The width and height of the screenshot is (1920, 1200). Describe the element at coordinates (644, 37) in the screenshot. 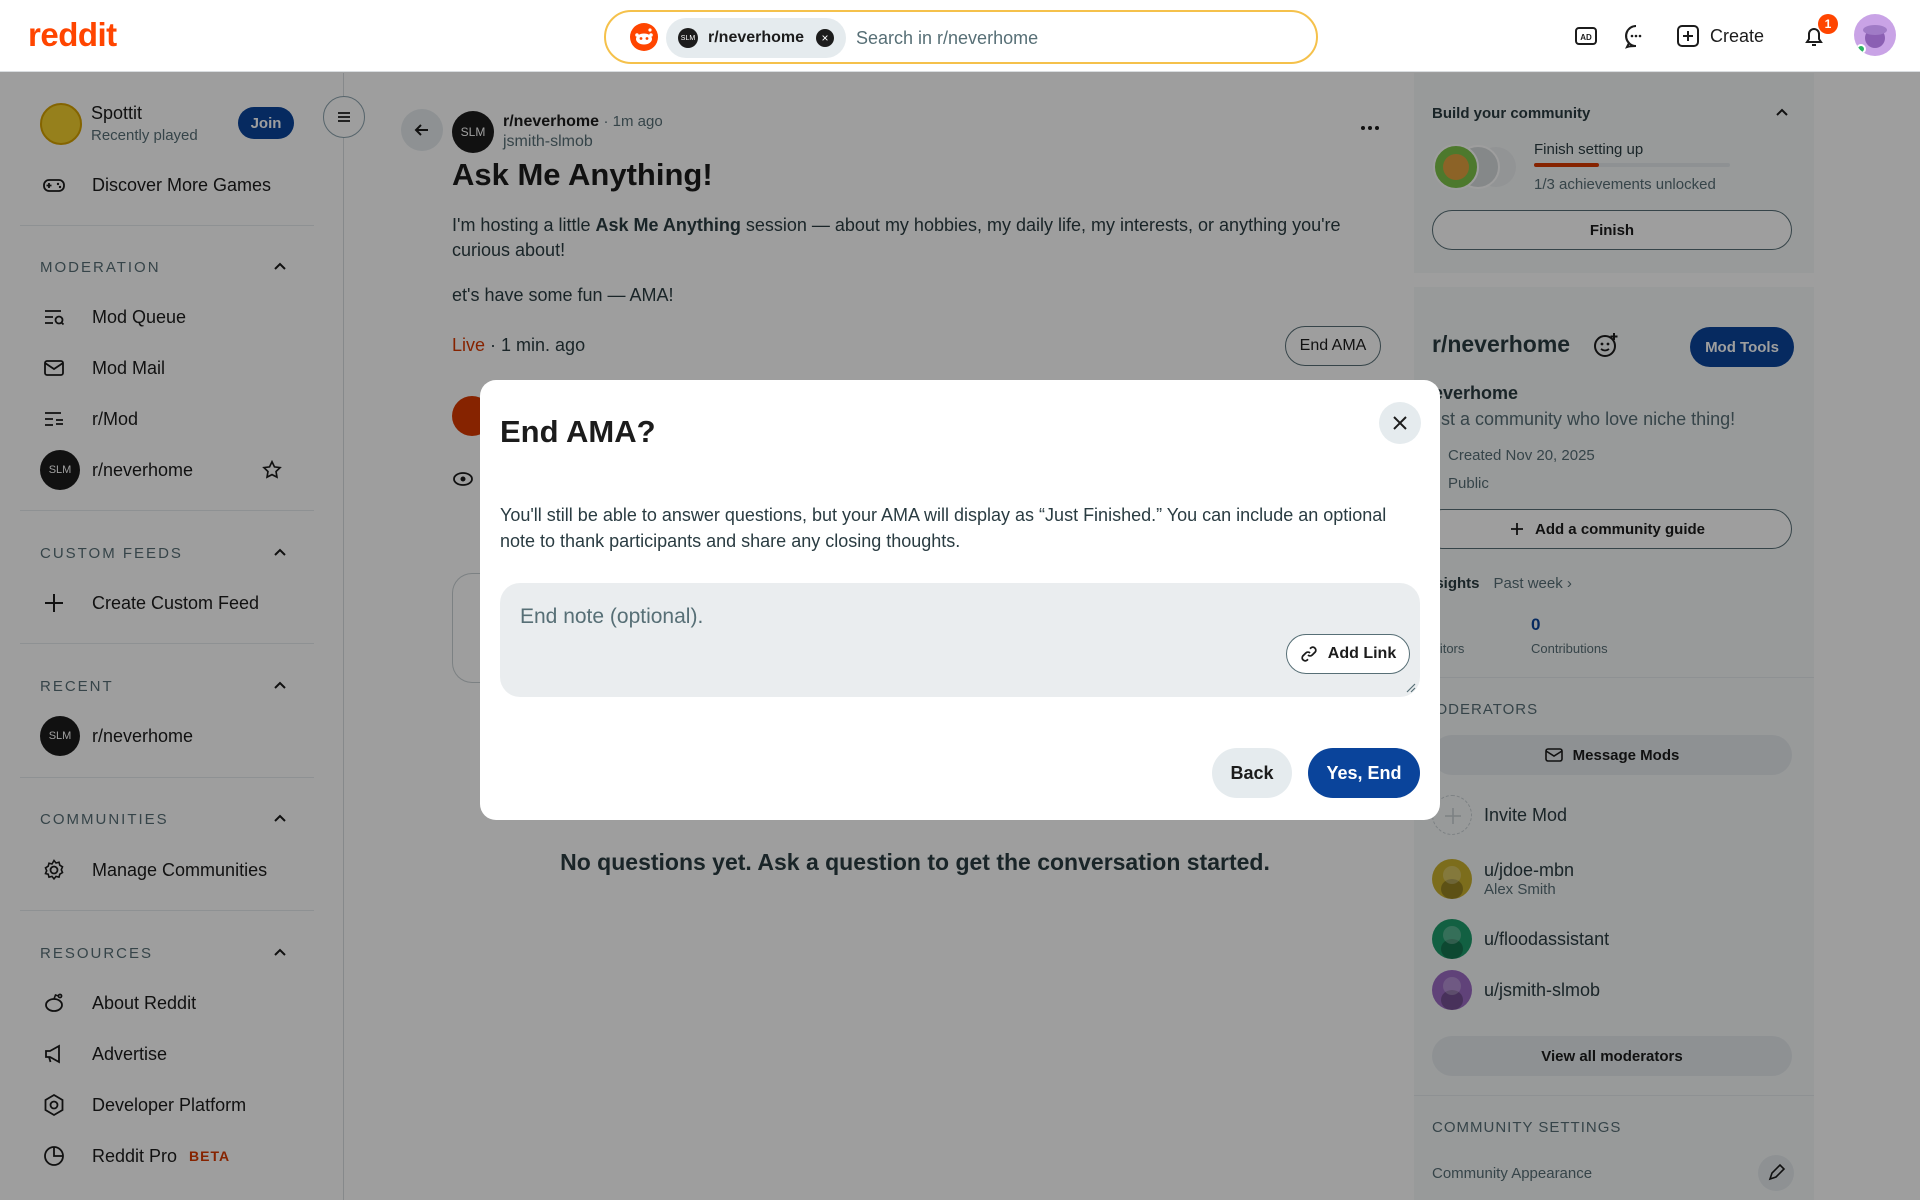

I see `snoo-icon` at that location.